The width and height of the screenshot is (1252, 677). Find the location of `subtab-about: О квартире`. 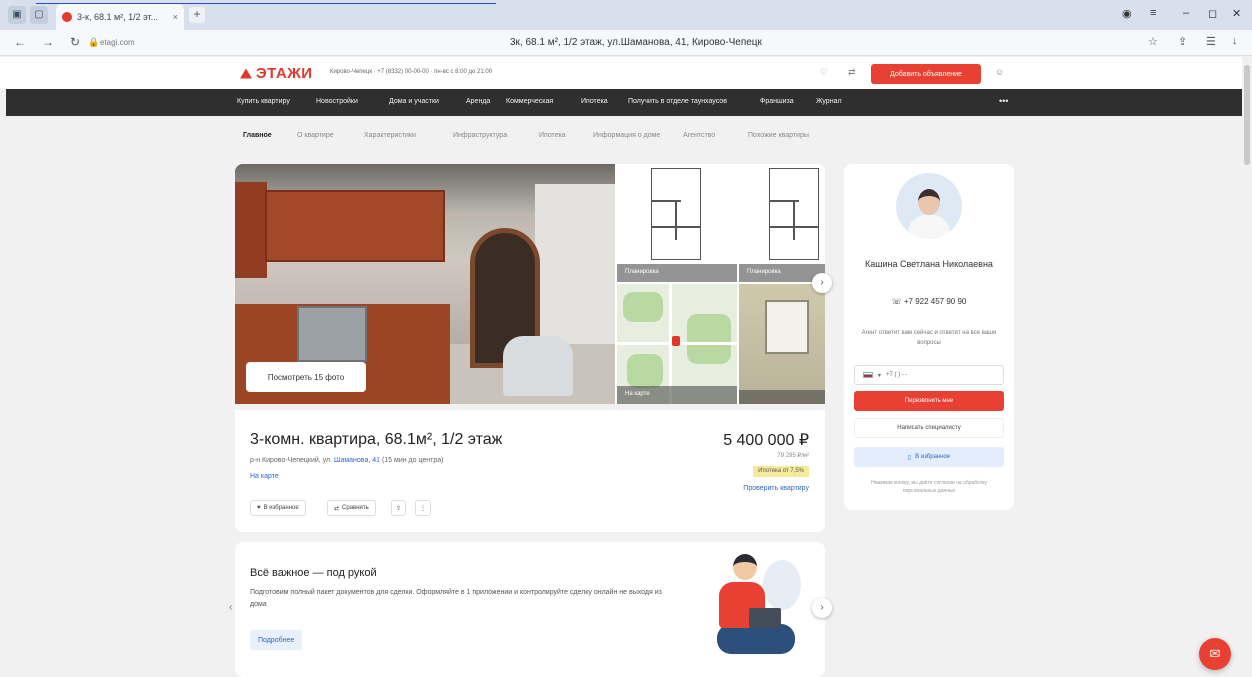

subtab-about: О квартире is located at coordinates (315, 135).